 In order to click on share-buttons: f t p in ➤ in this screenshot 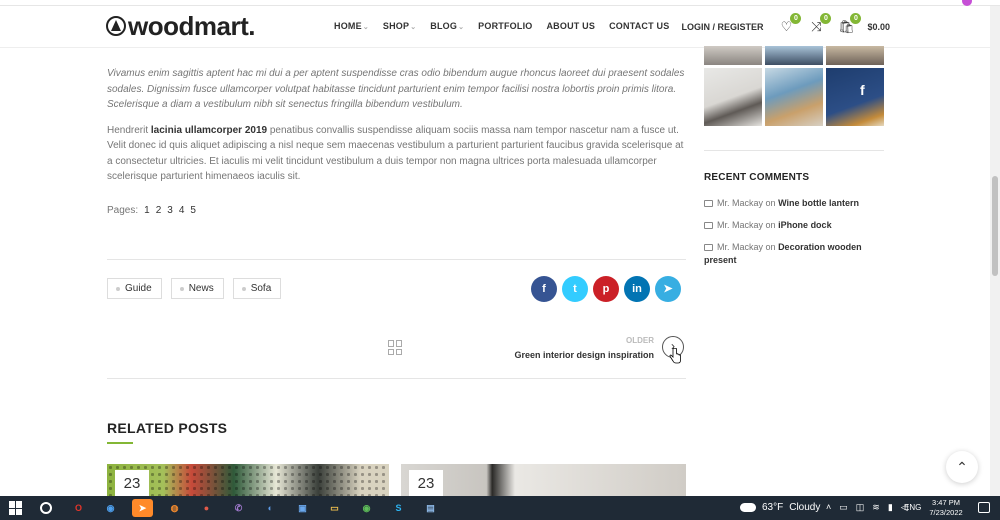, I will do `click(606, 289)`.